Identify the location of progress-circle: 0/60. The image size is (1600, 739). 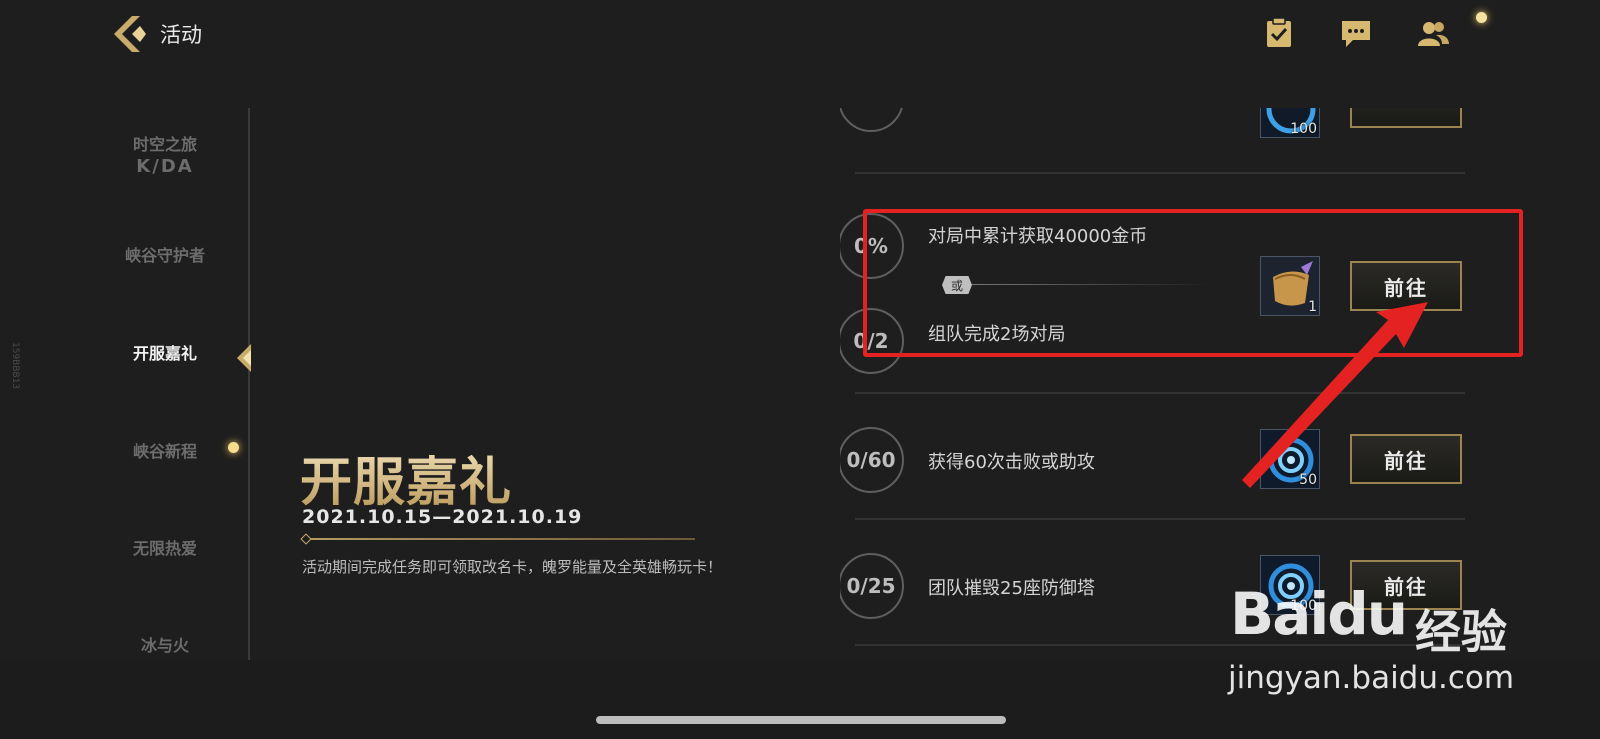
(872, 460).